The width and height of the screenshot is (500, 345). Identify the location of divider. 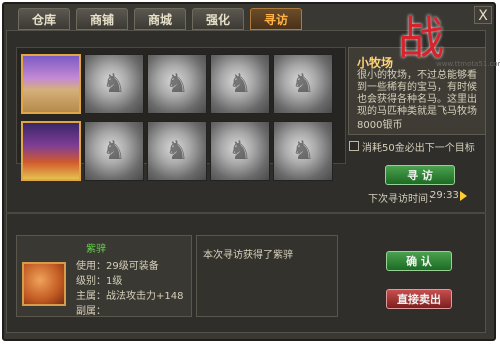
(246, 213).